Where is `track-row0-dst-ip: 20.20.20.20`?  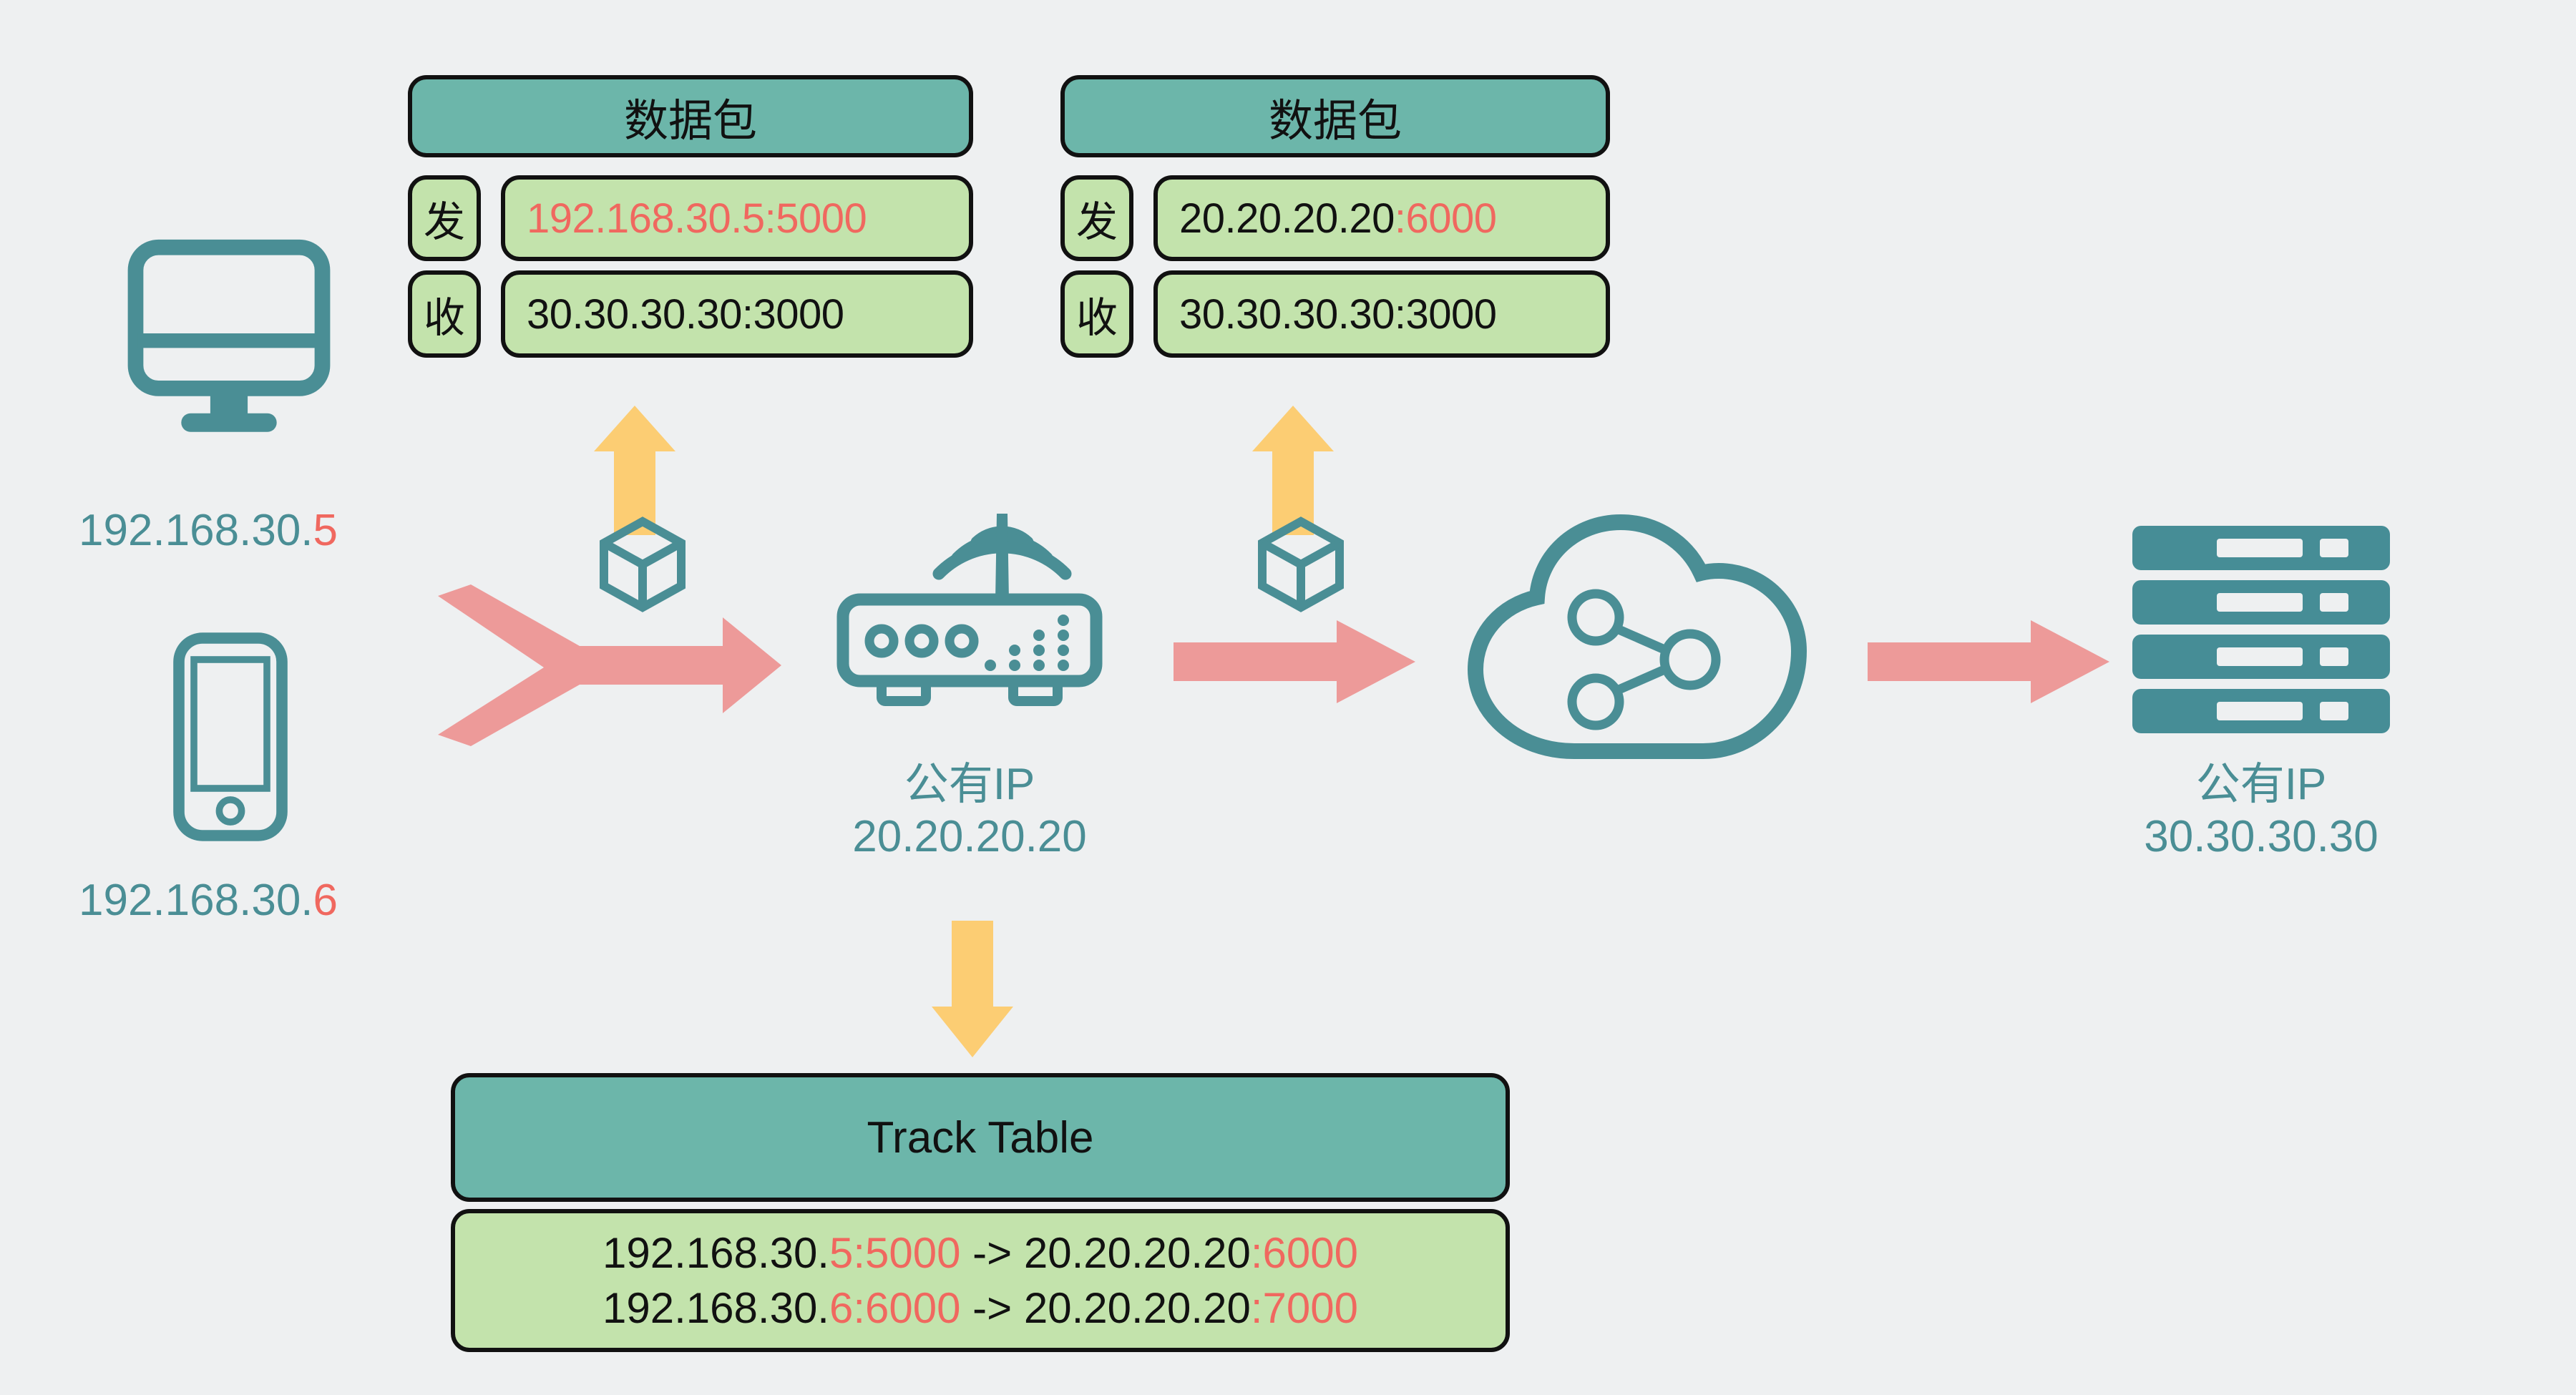 track-row0-dst-ip: 20.20.20.20 is located at coordinates (1137, 1253).